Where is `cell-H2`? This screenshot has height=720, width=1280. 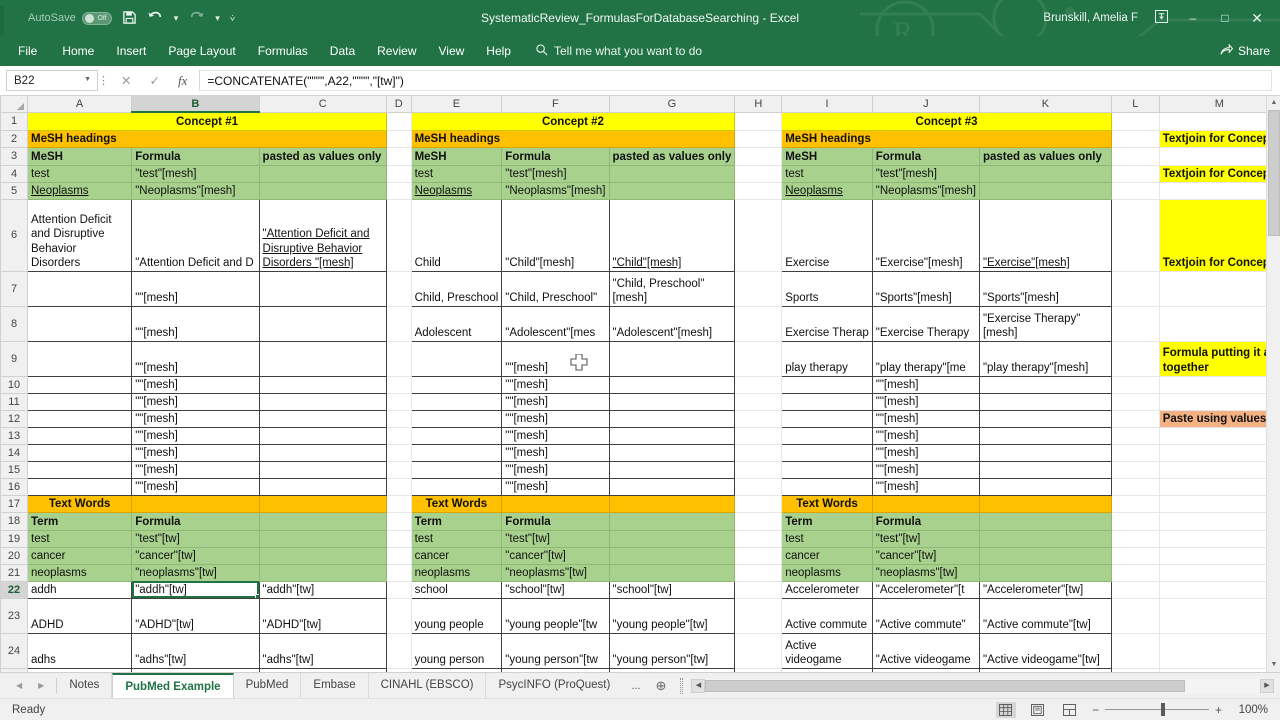 cell-H2 is located at coordinates (758, 138).